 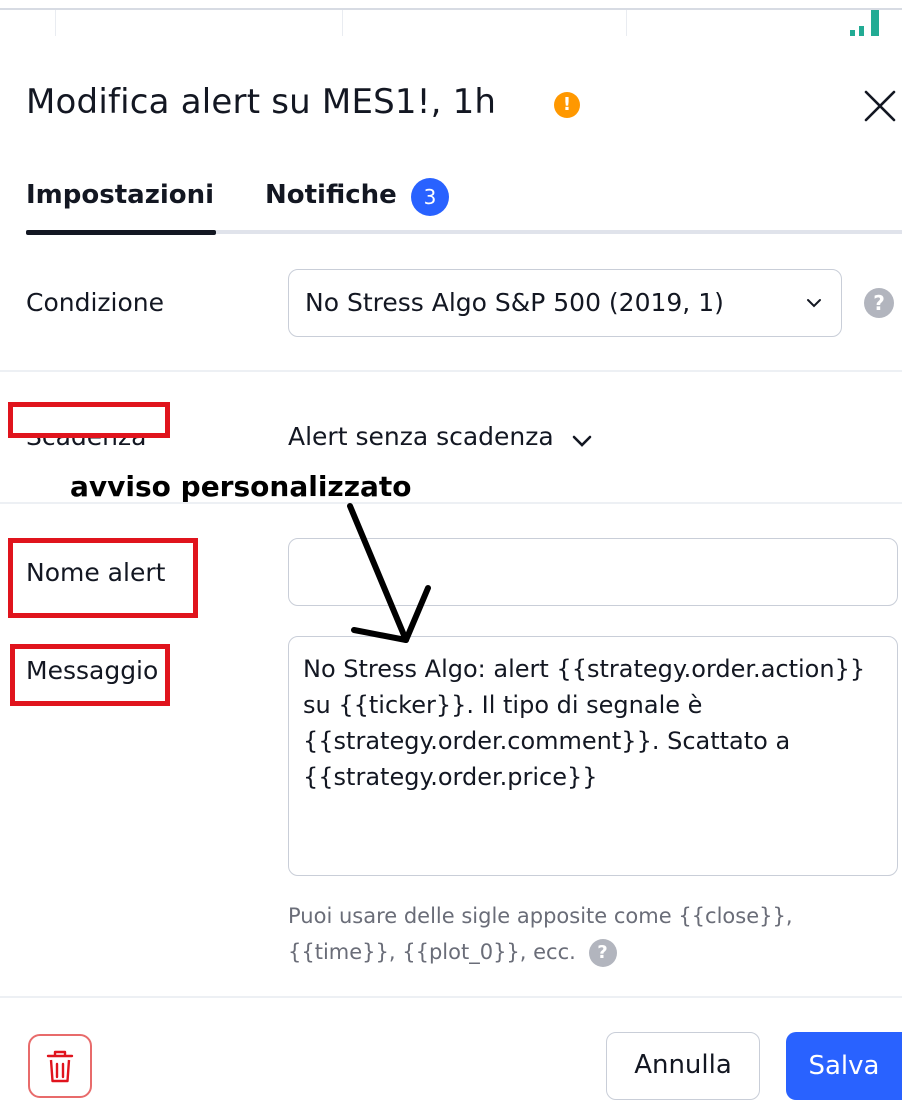 I want to click on save-button: Salva, so click(x=844, y=1066).